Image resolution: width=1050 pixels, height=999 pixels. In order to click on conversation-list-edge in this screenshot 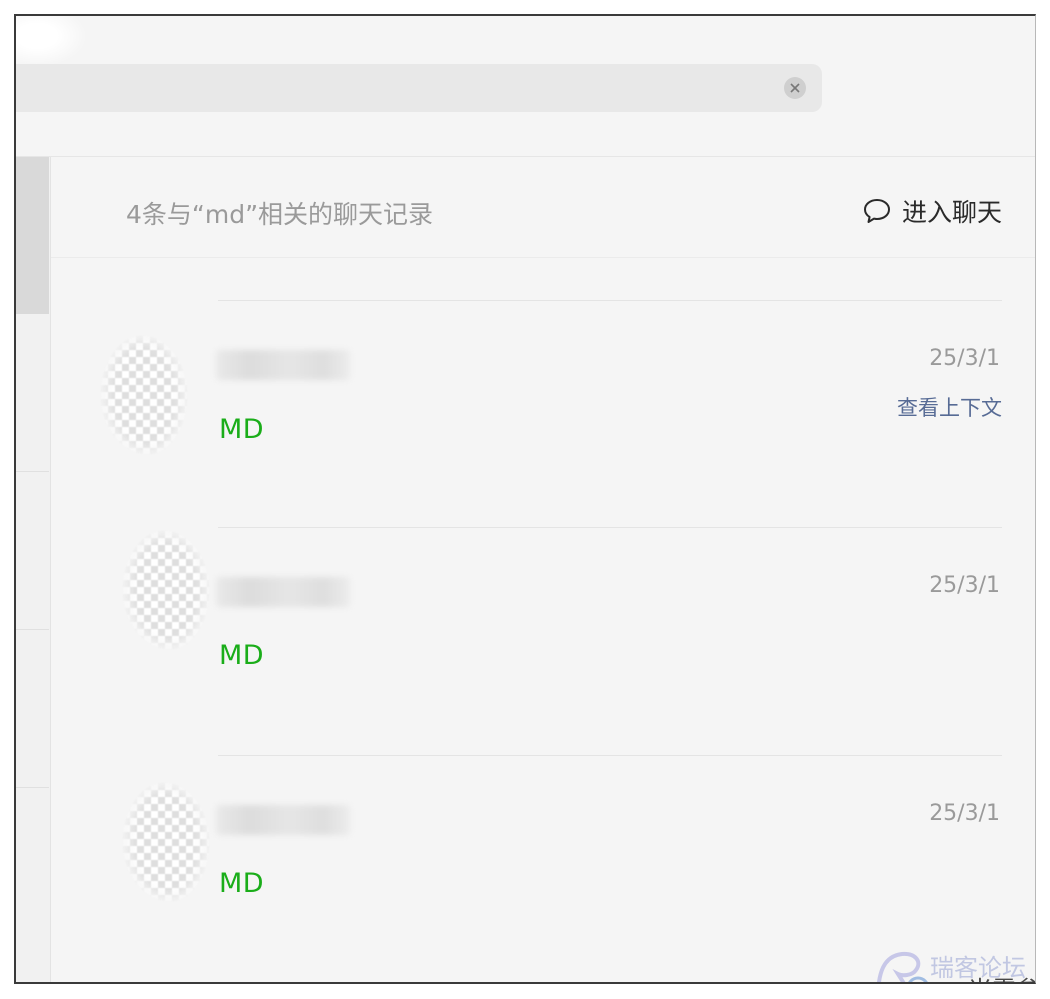, I will do `click(33, 569)`.